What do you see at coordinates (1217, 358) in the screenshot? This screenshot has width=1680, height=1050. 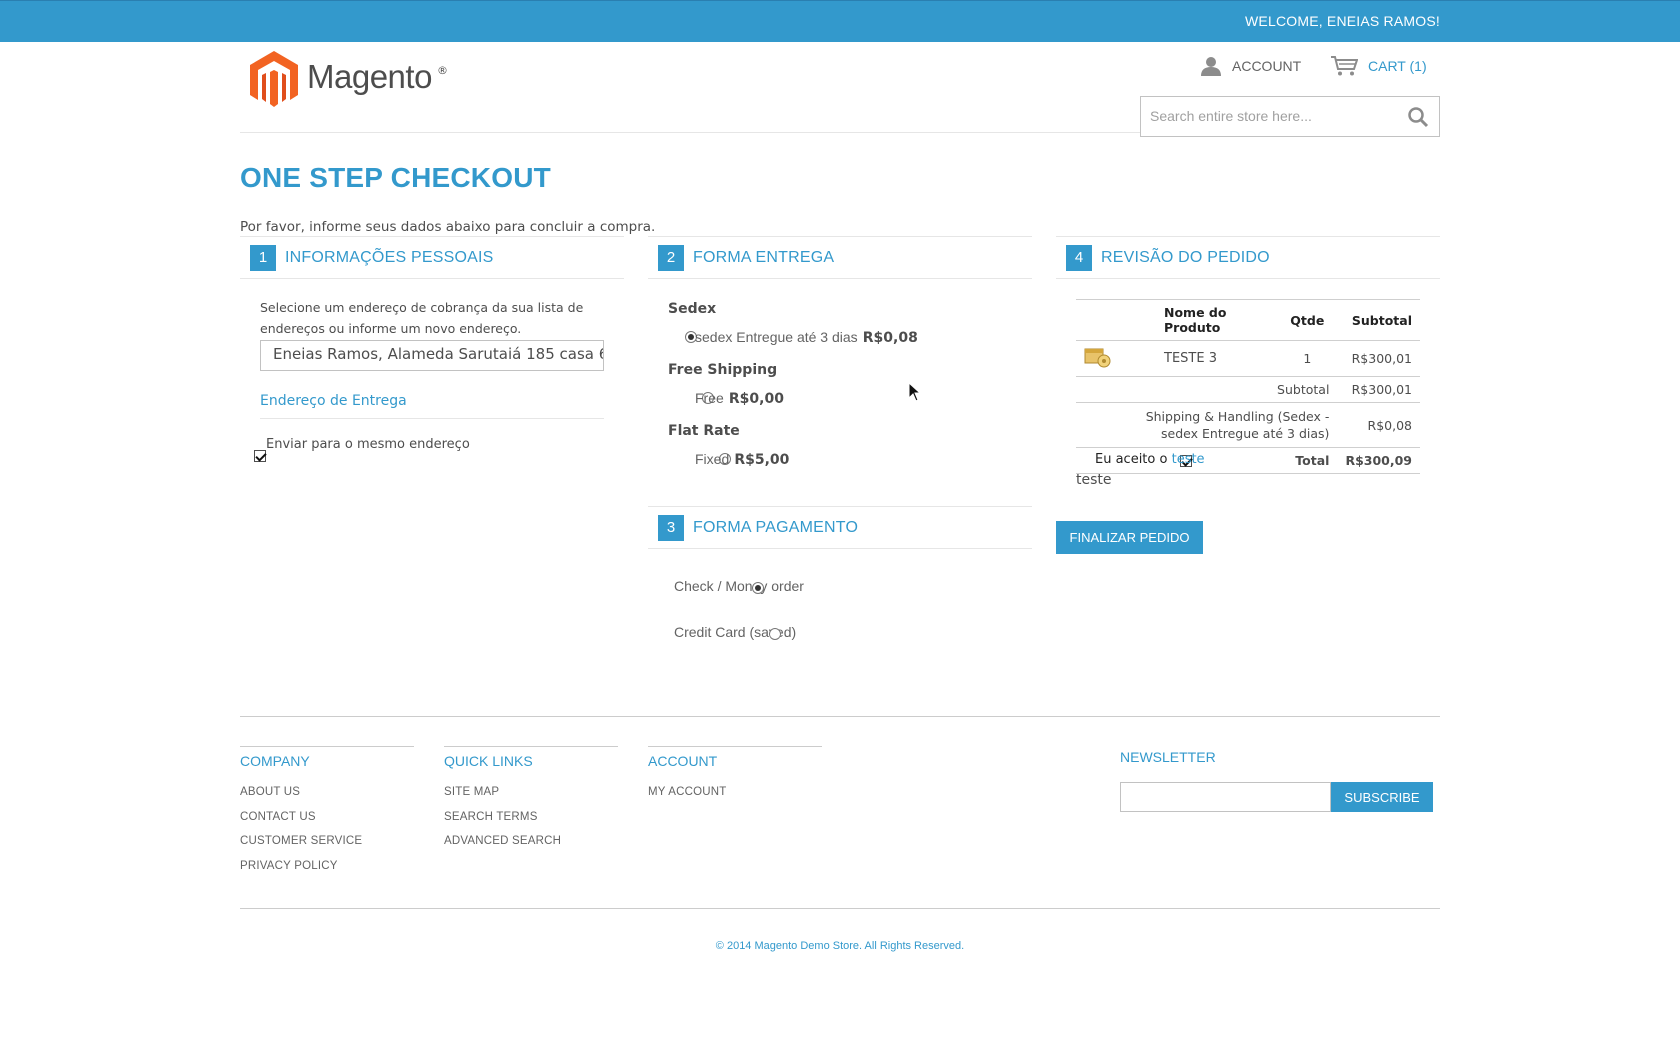 I see `item-name: TESTE 3` at bounding box center [1217, 358].